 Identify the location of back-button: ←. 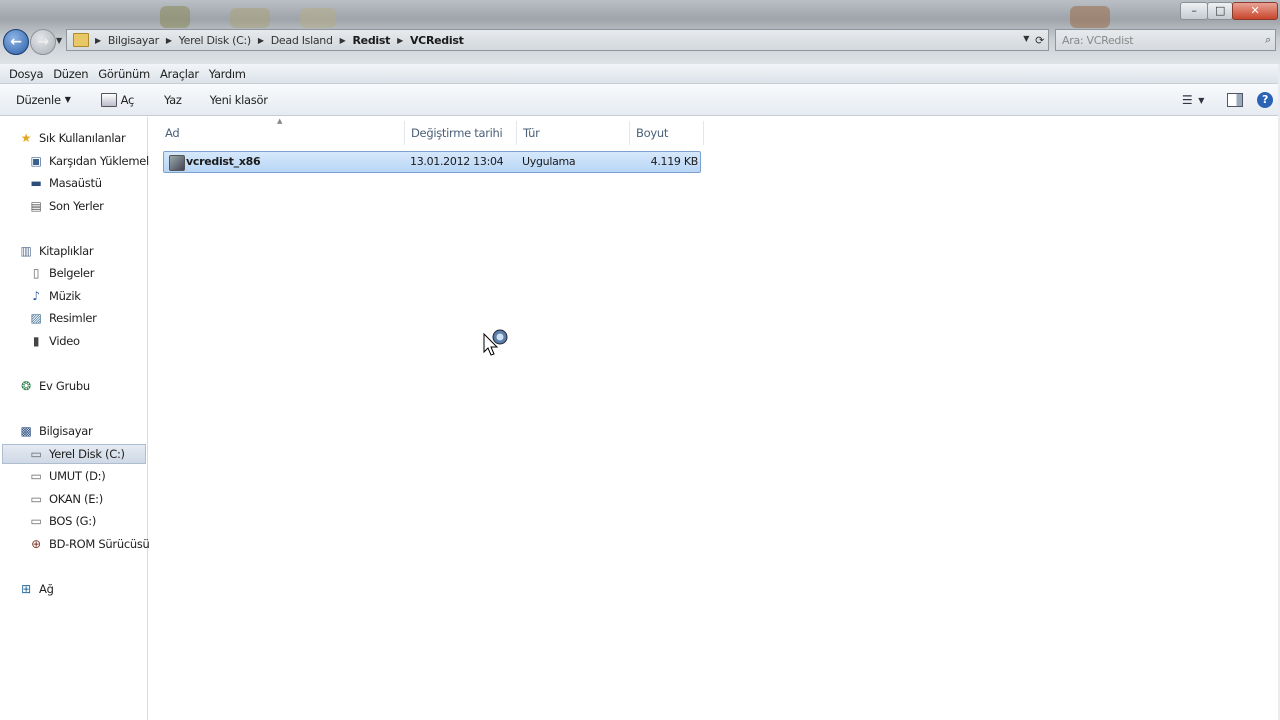
(16, 42).